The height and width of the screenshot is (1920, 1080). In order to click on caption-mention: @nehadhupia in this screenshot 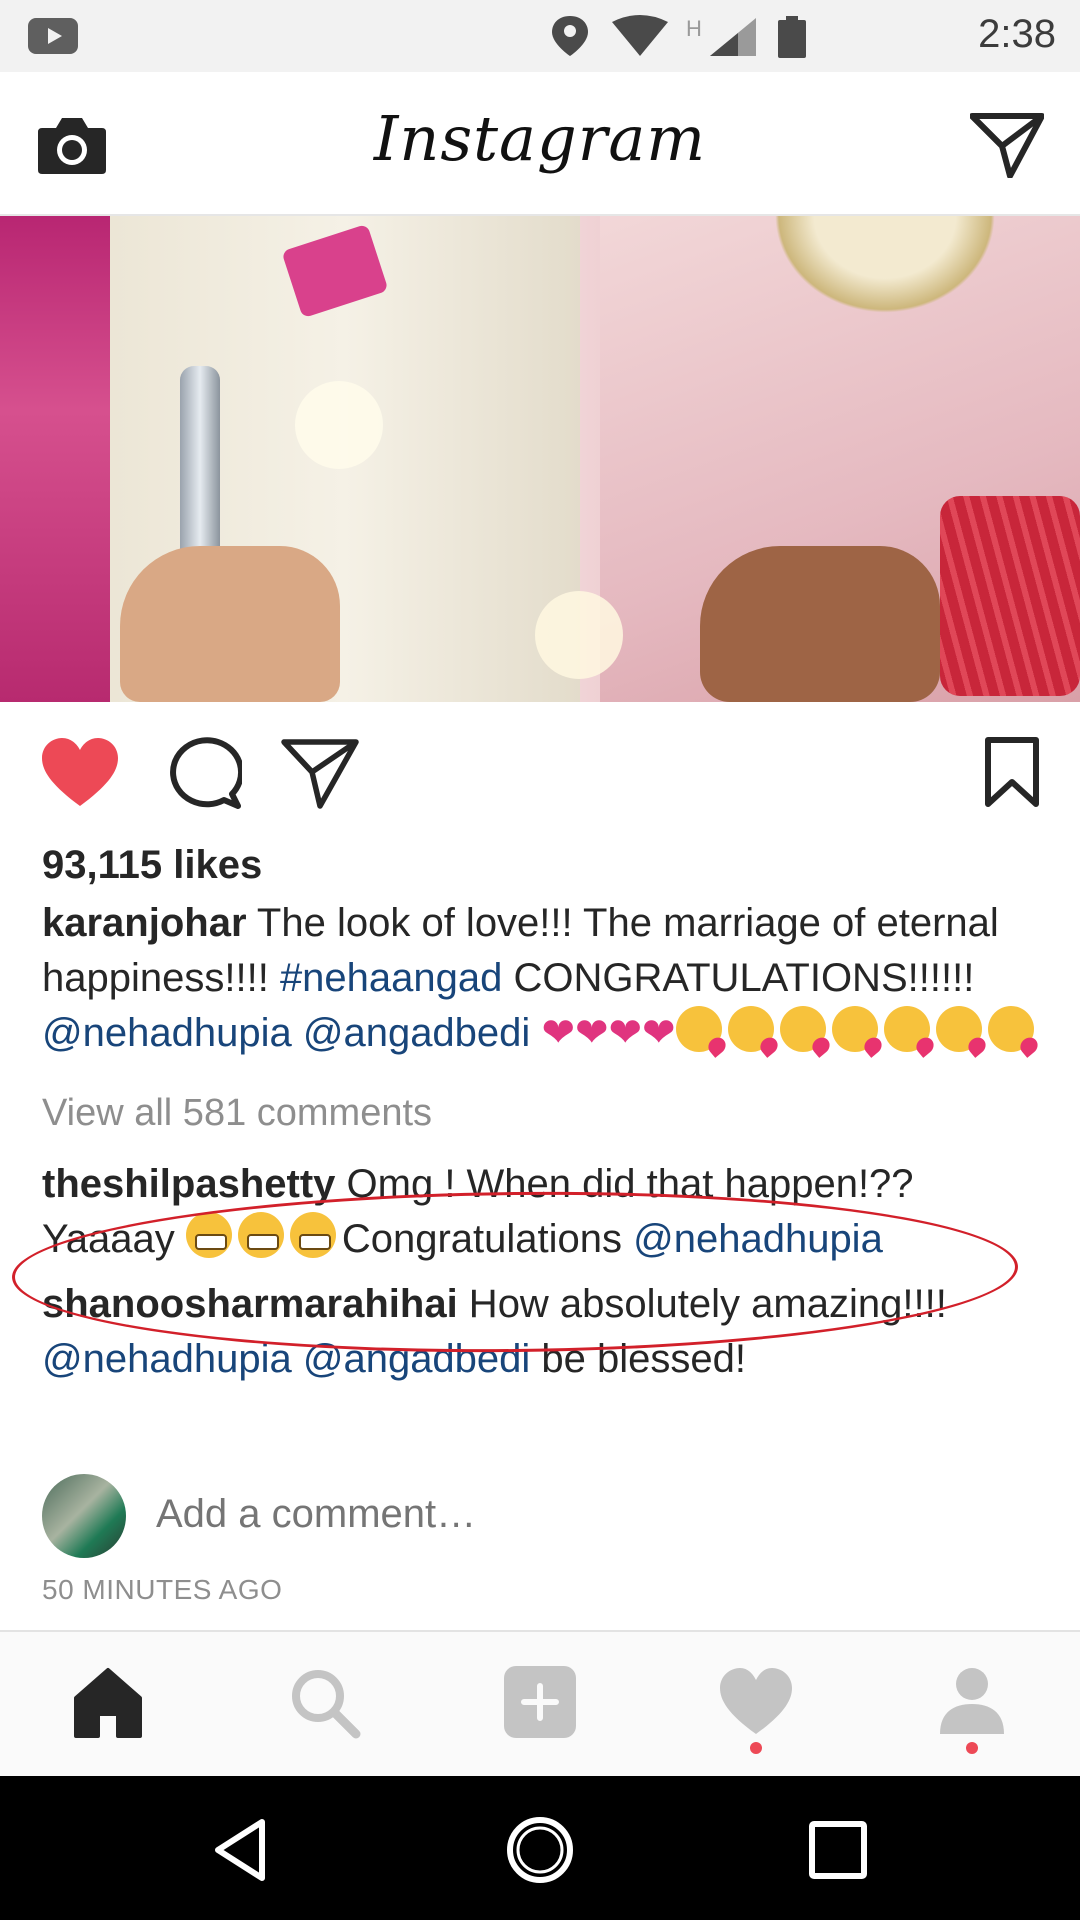, I will do `click(167, 1033)`.